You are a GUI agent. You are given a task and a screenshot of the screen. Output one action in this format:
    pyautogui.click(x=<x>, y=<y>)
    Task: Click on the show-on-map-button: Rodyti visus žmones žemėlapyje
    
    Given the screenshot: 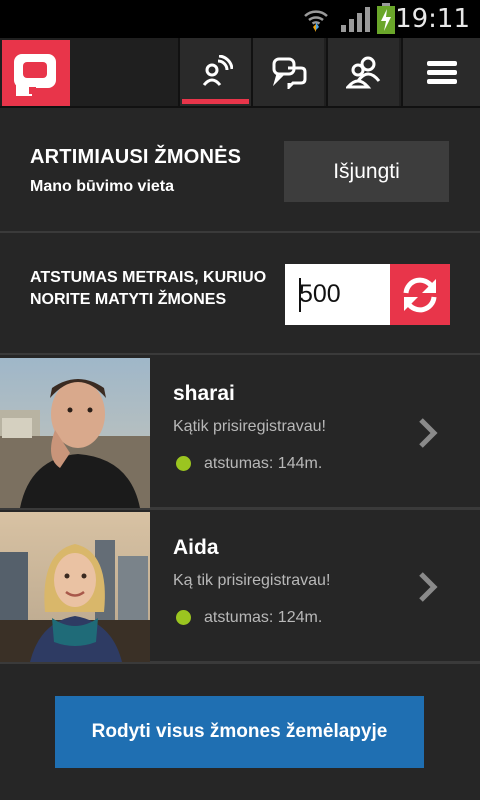 What is the action you would take?
    pyautogui.click(x=239, y=732)
    